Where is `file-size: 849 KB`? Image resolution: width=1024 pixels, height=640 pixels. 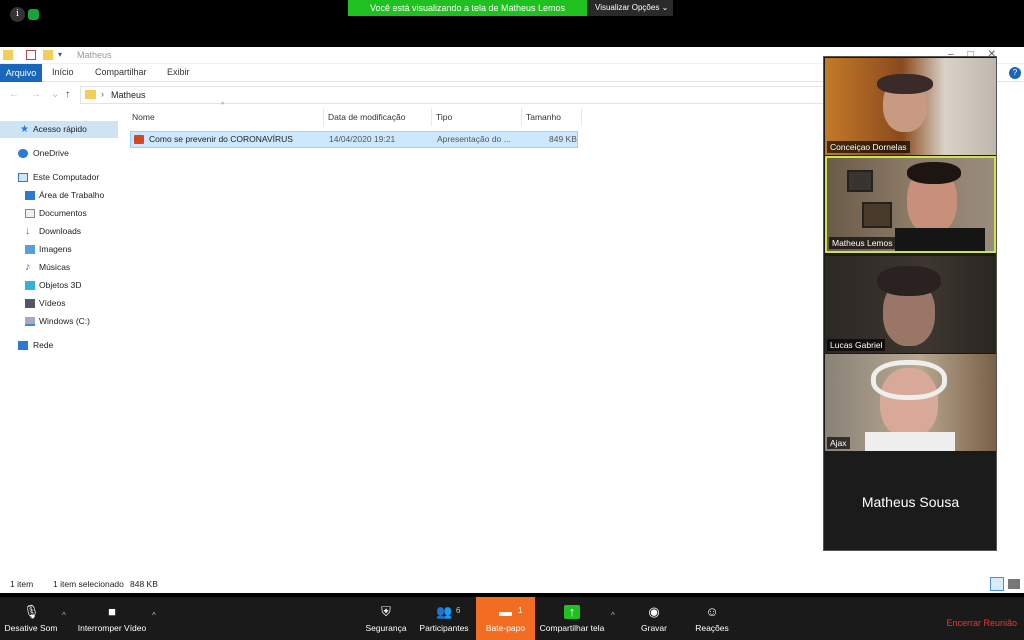 file-size: 849 KB is located at coordinates (563, 139).